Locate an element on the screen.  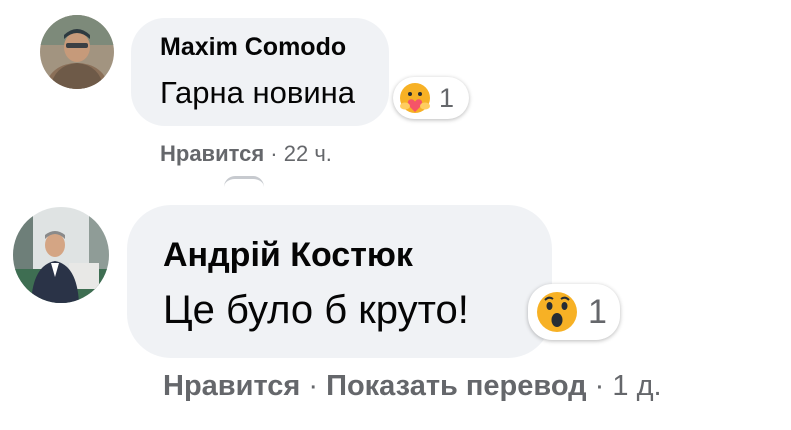
comment-author: Андрій Костюк is located at coordinates (288, 255).